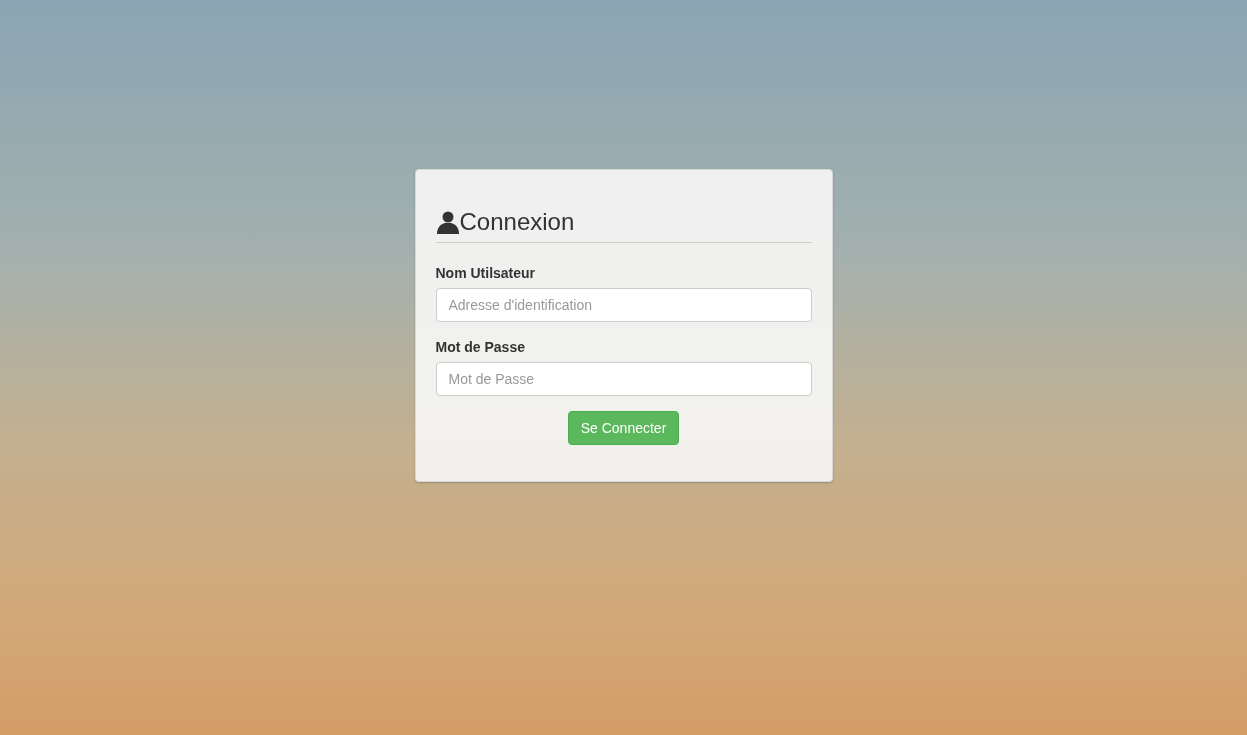 The width and height of the screenshot is (1247, 735). What do you see at coordinates (623, 305) in the screenshot?
I see `input-field: Adresse d'identification` at bounding box center [623, 305].